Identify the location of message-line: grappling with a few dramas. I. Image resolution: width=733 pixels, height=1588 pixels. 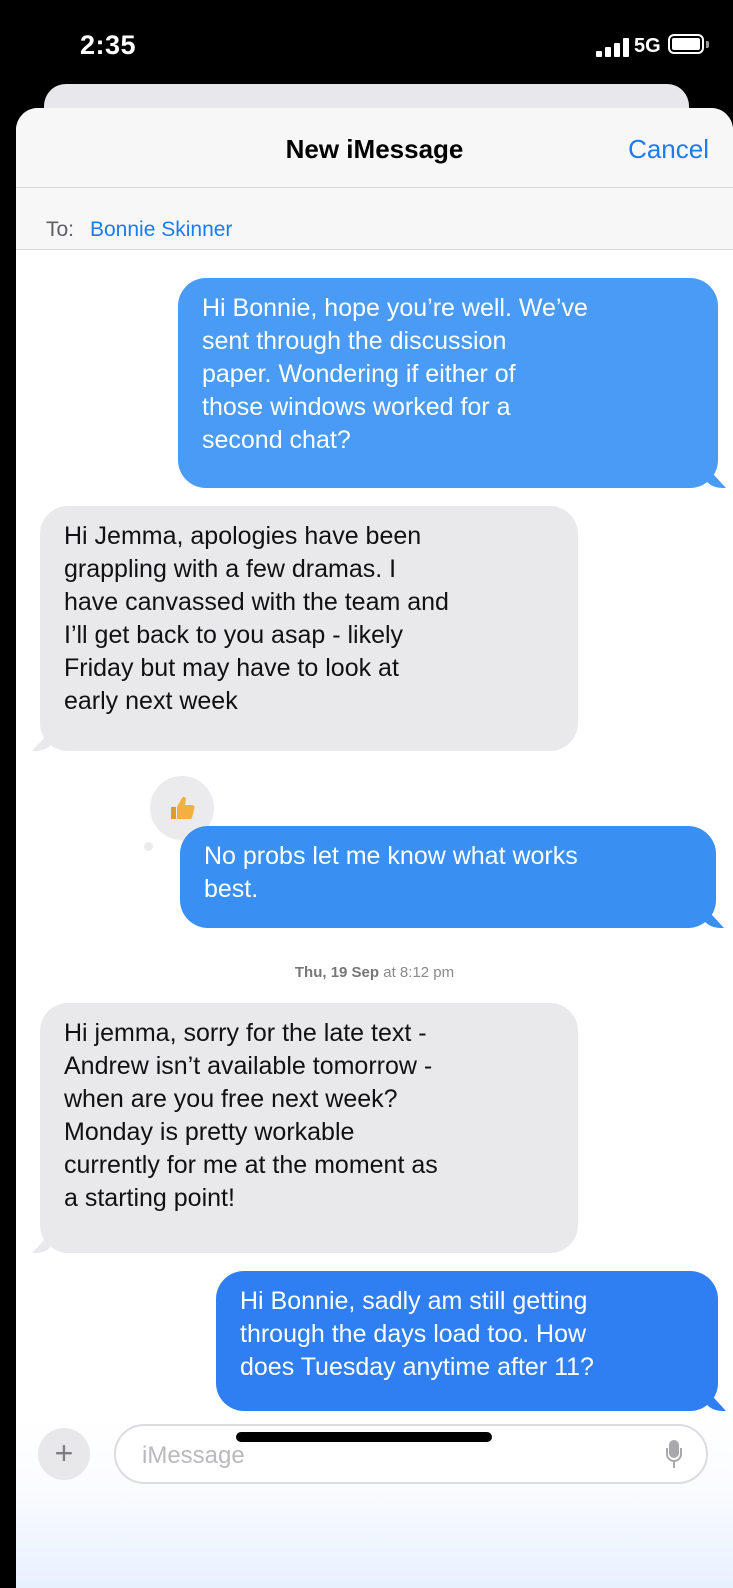
(230, 569).